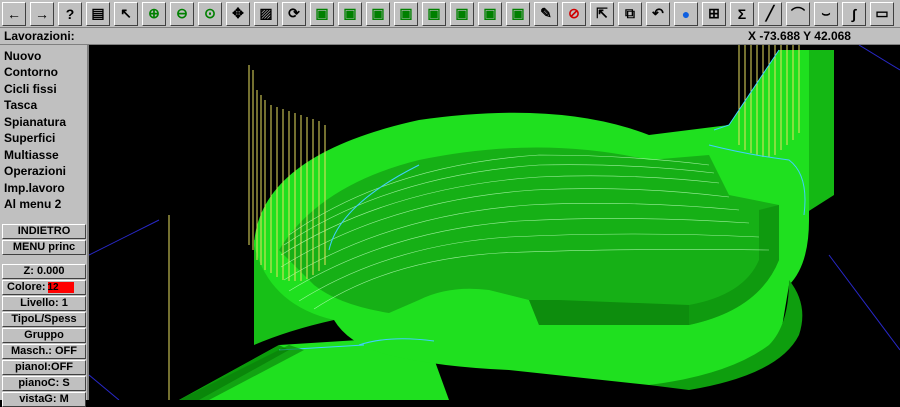 Image resolution: width=900 pixels, height=407 pixels. I want to click on menu-title: Lavorazioni:, so click(39, 36).